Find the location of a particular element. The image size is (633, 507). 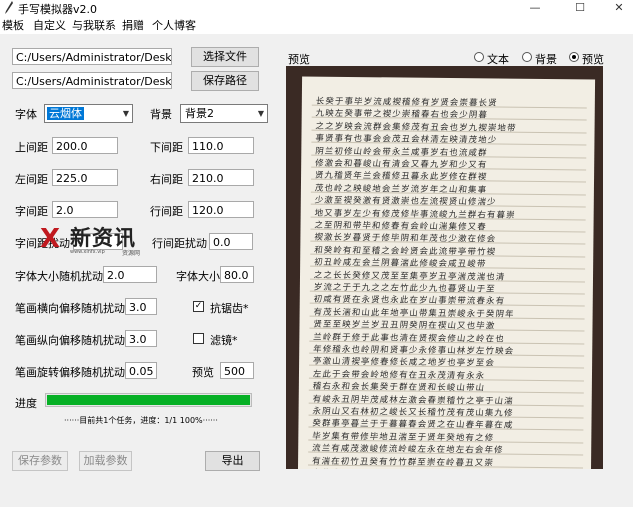

save-path-input: C:/Users/Administrator/Desktop is located at coordinates (92, 80).